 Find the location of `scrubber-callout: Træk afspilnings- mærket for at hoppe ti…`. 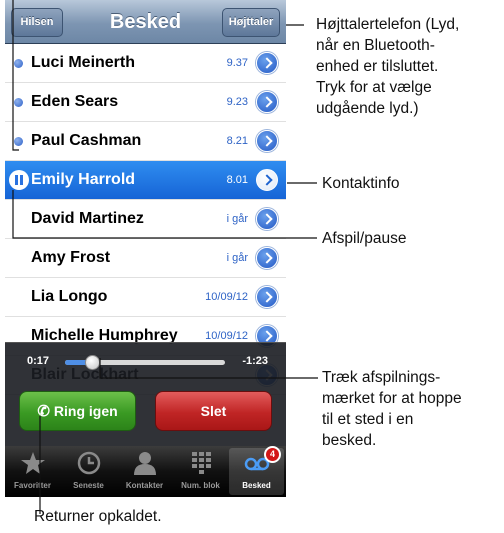

scrubber-callout: Træk afspilnings- mærket for at hoppe ti… is located at coordinates (392, 409).